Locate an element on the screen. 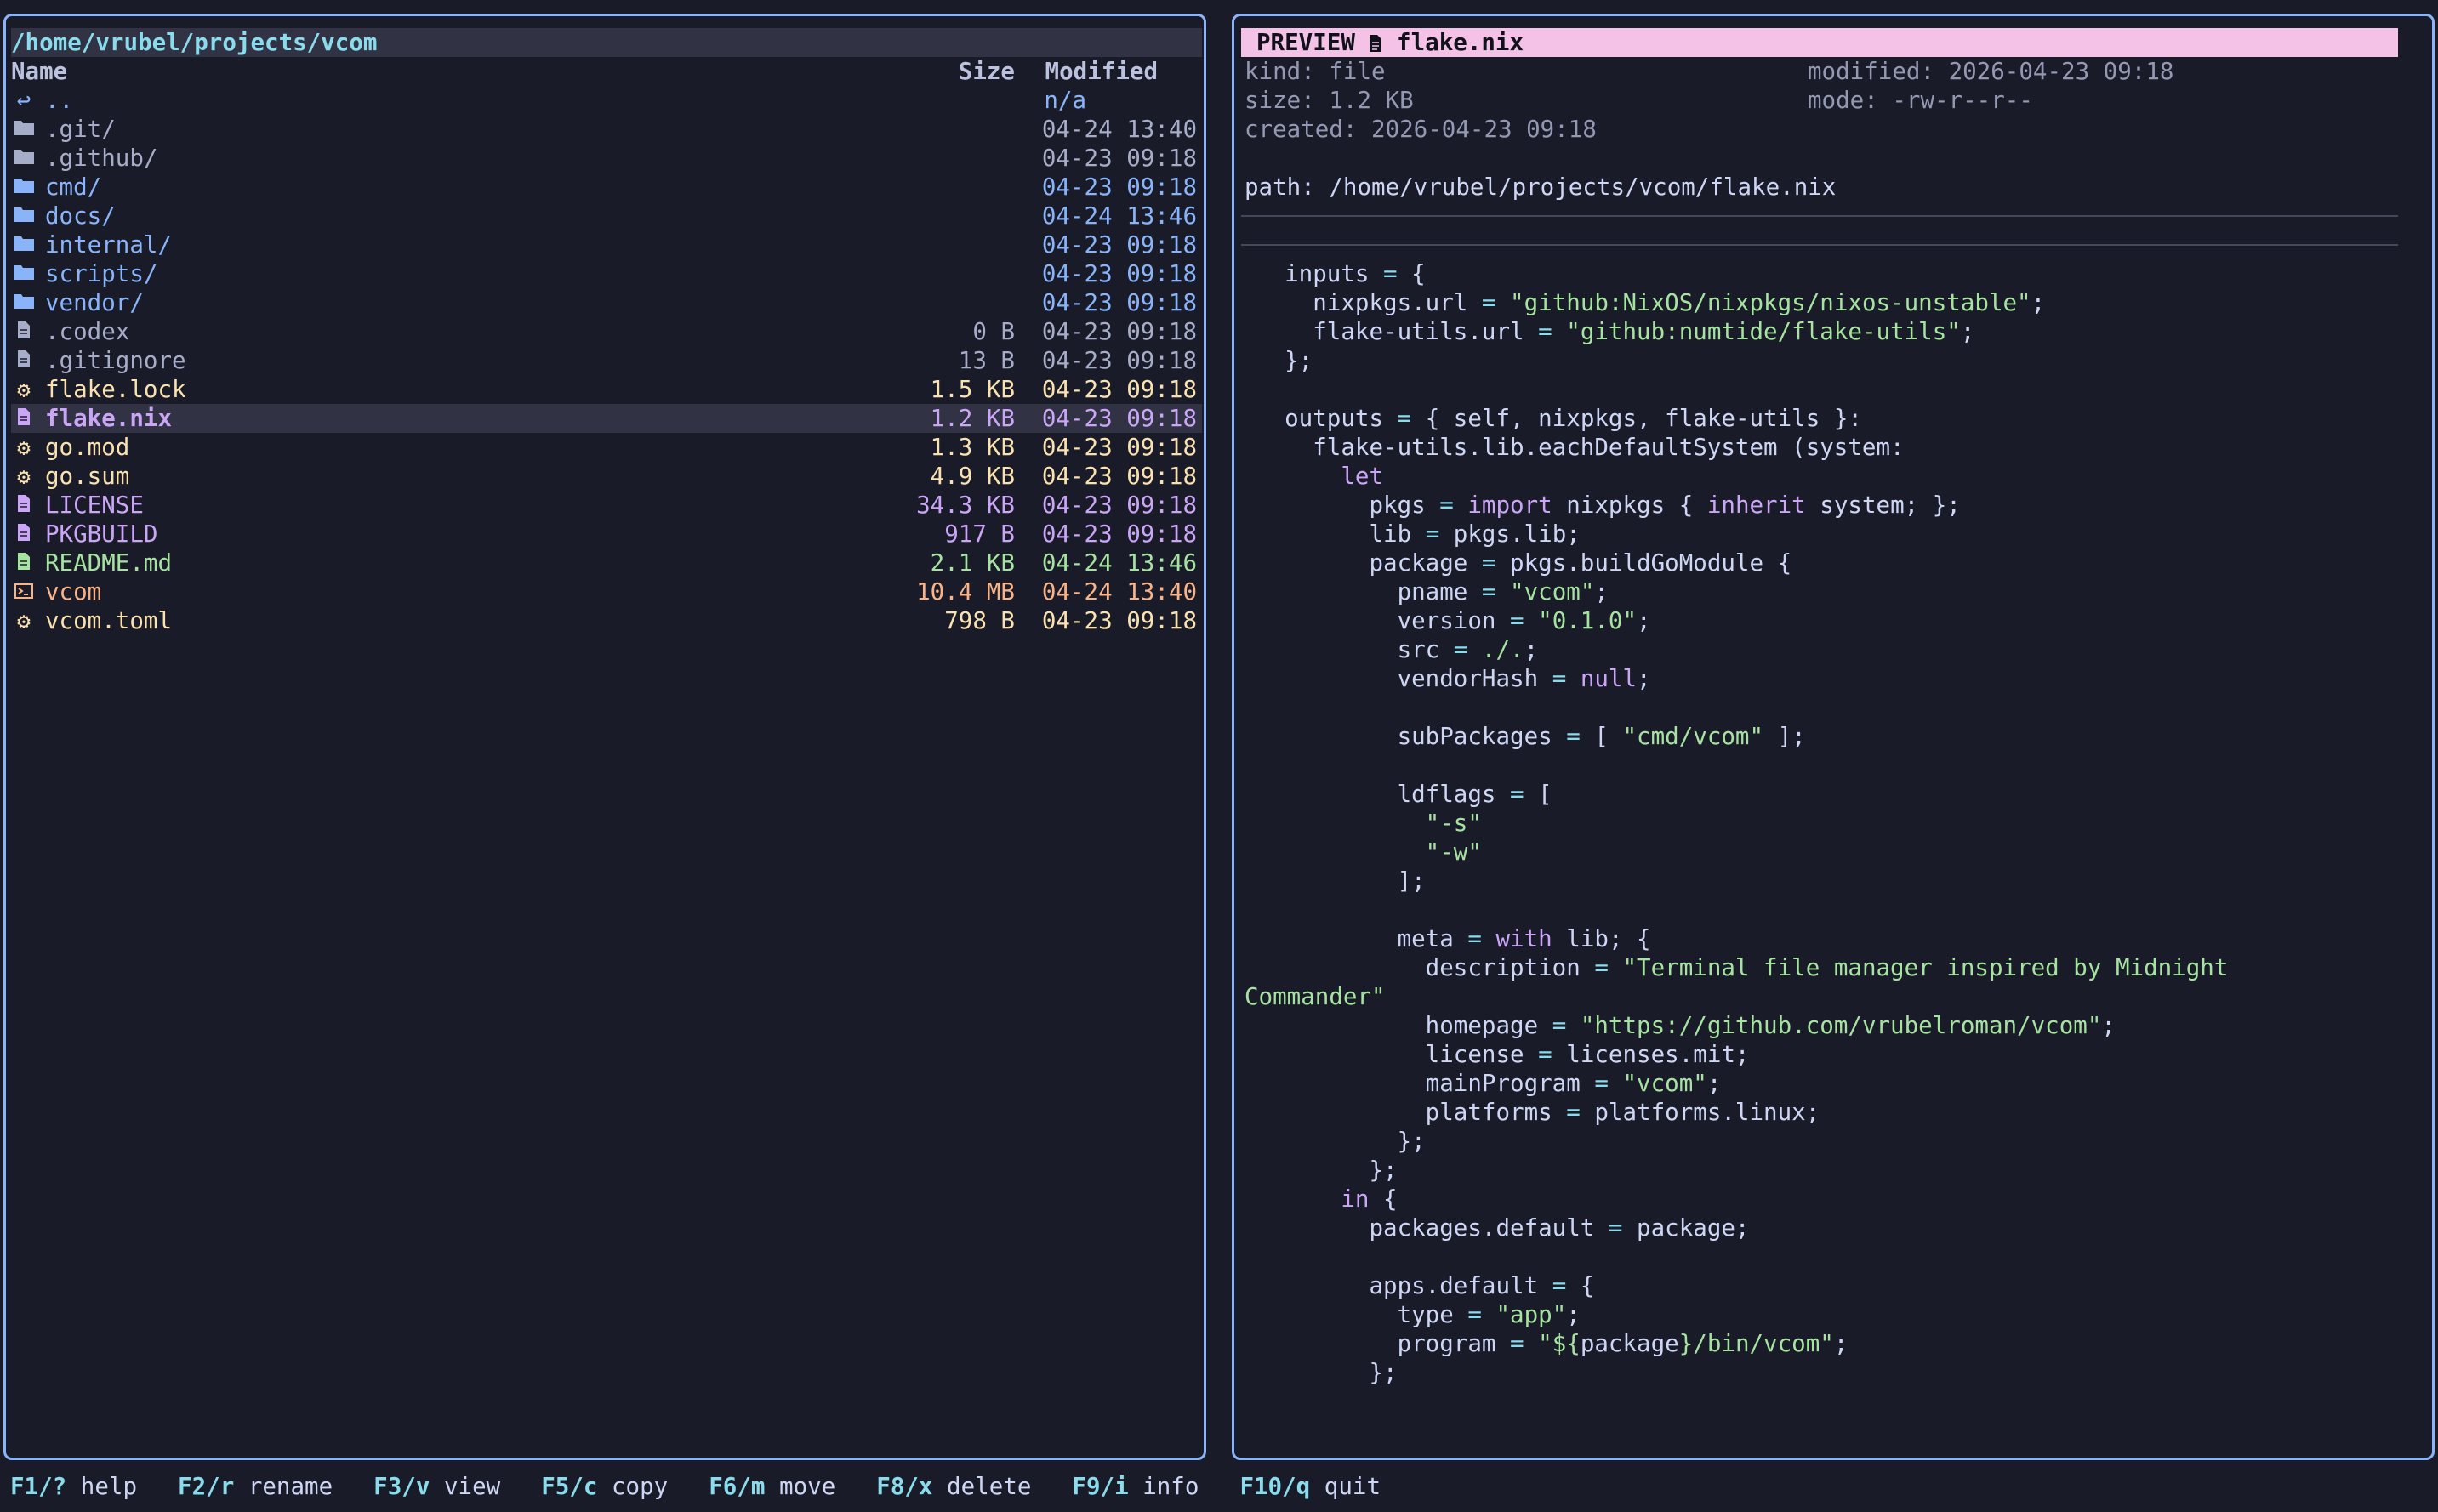 This screenshot has width=2438, height=1512. code-token: nixpkgs { is located at coordinates (1629, 505).